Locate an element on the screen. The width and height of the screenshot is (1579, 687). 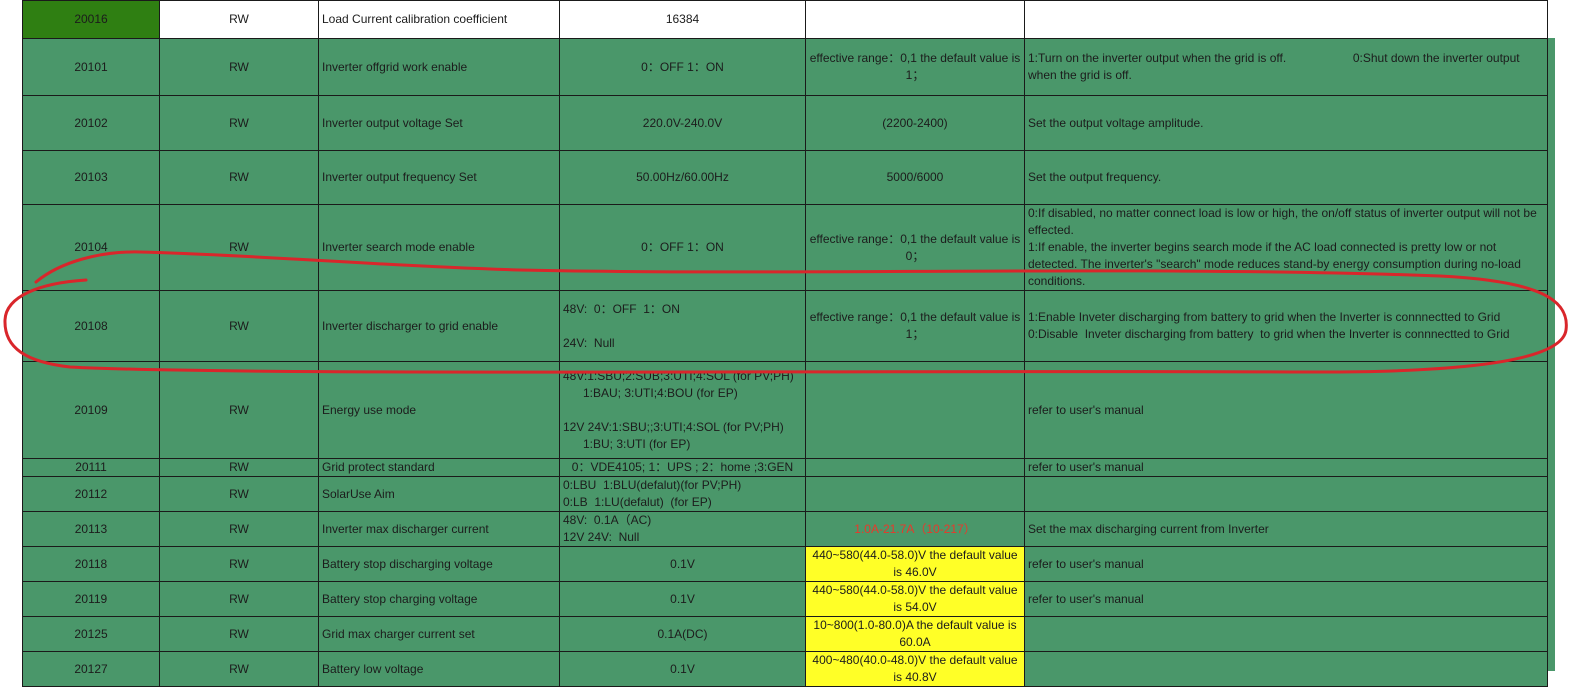
cell-name: Inverter output frequency Set is located at coordinates (439, 177).